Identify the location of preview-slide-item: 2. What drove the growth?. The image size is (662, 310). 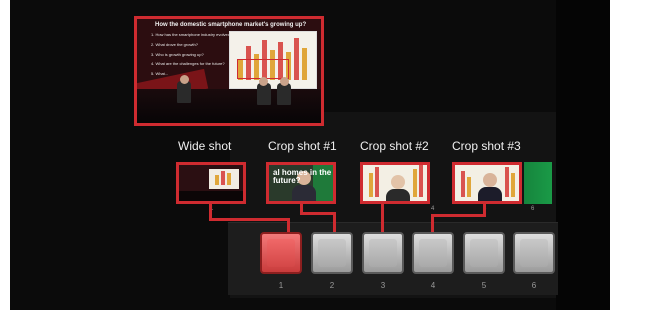
(174, 44).